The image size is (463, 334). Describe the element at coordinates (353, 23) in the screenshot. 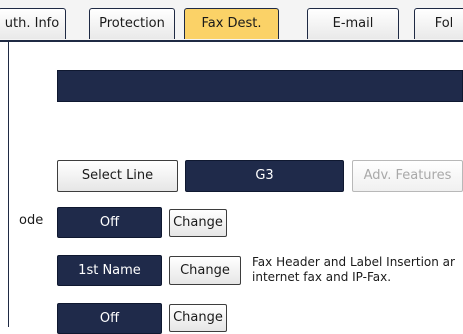

I see `tab-email: E-mail` at that location.